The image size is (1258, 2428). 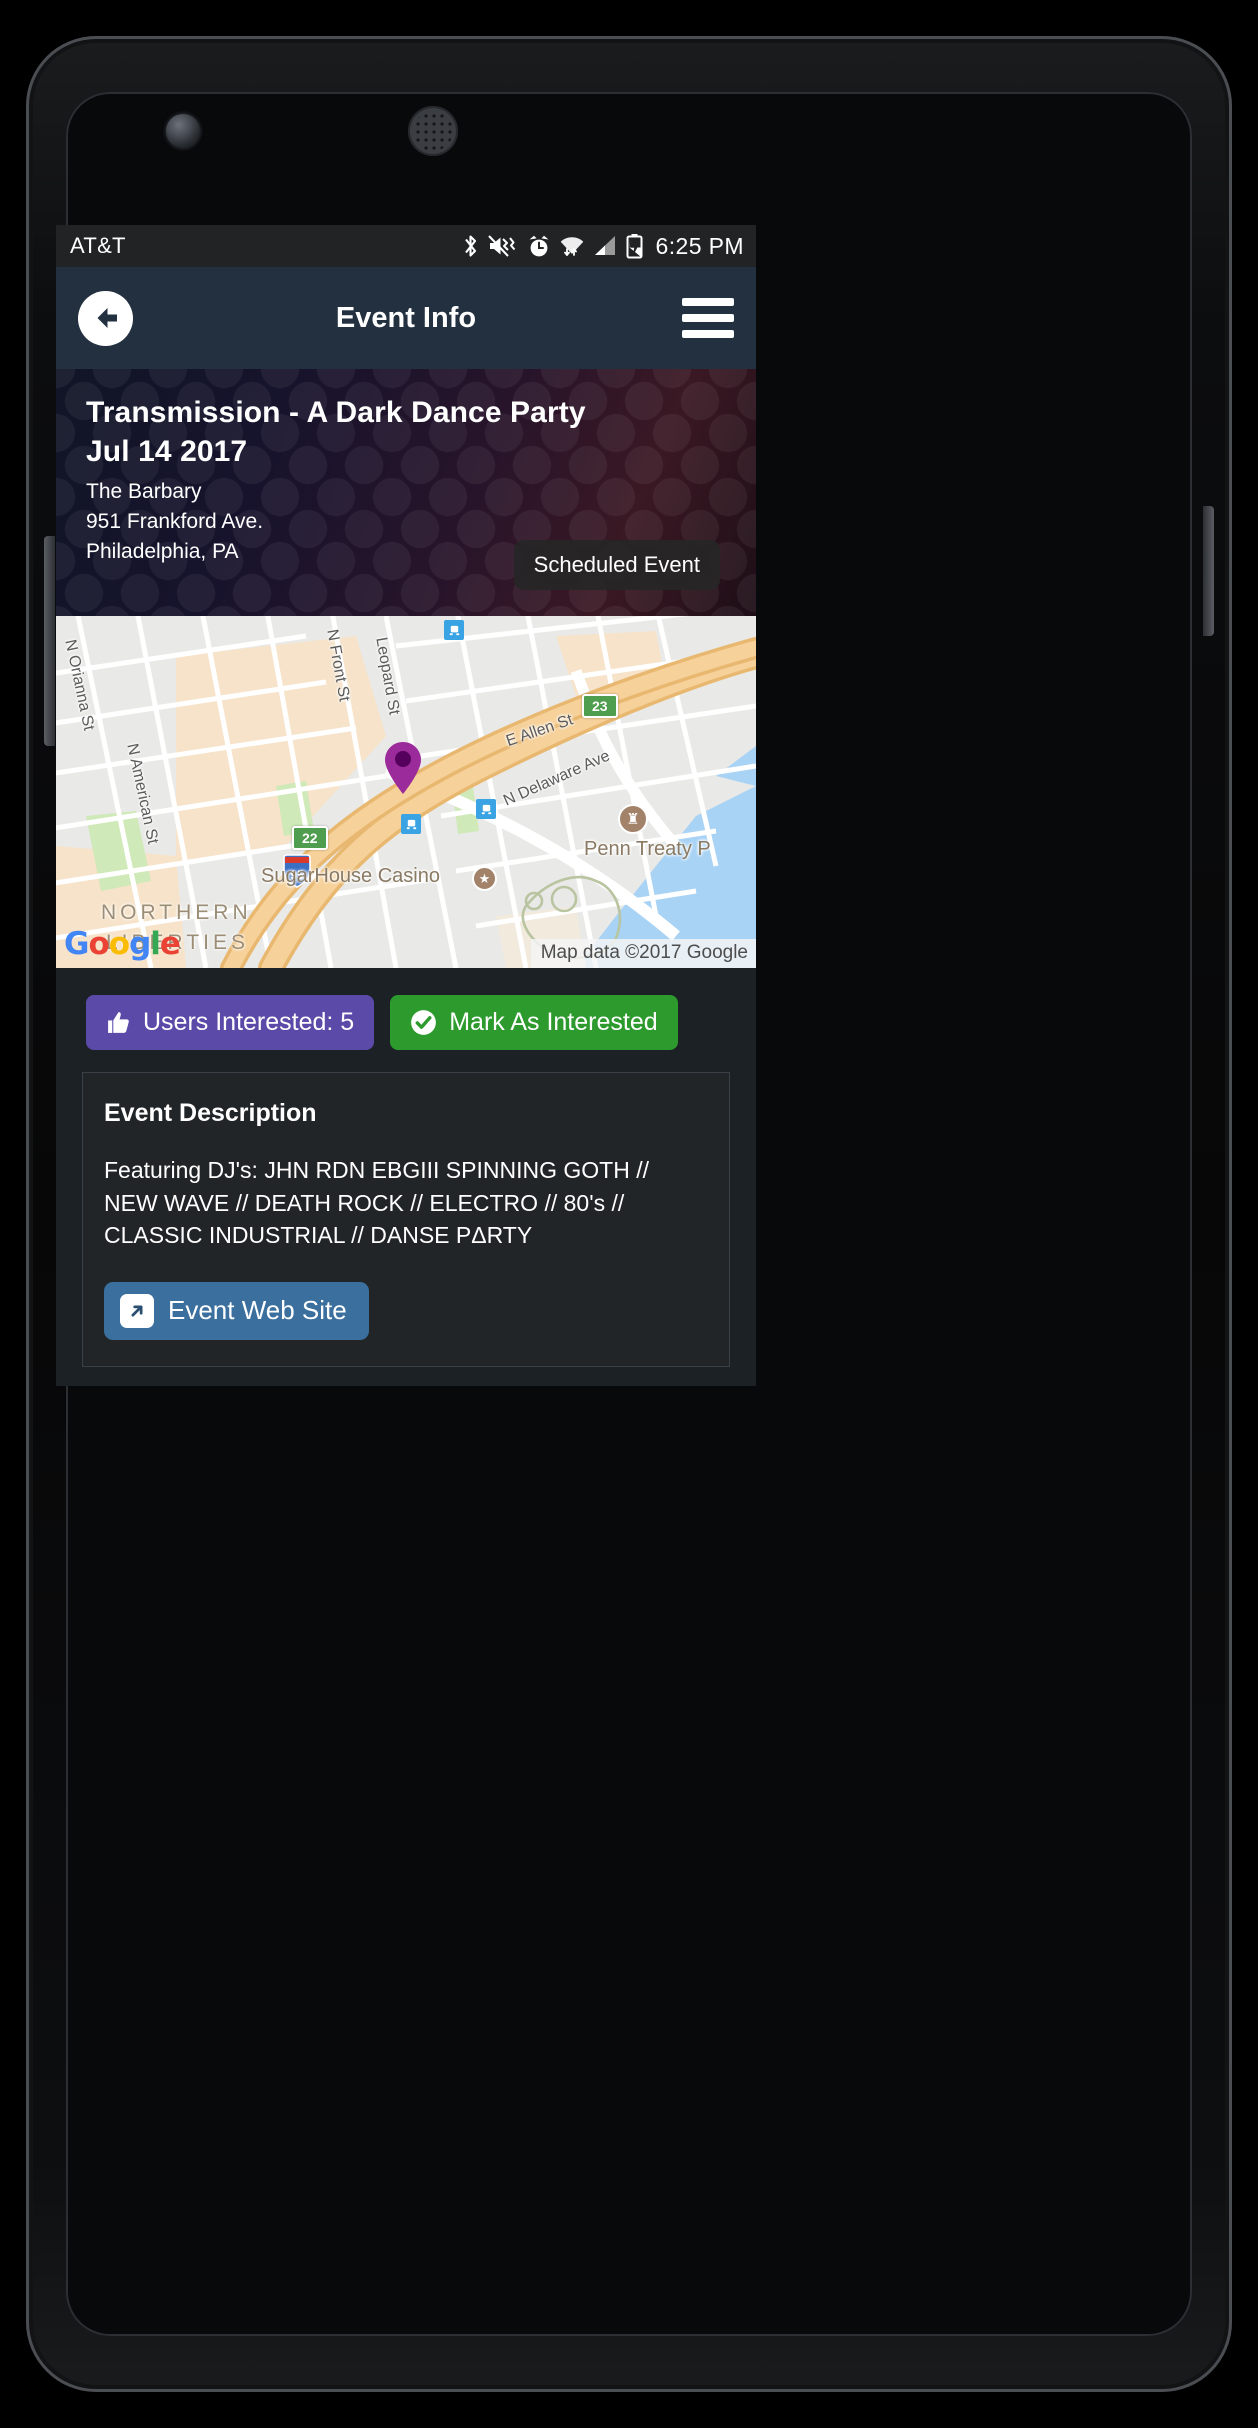 What do you see at coordinates (633, 819) in the screenshot?
I see `park-poi-icon: ♜` at bounding box center [633, 819].